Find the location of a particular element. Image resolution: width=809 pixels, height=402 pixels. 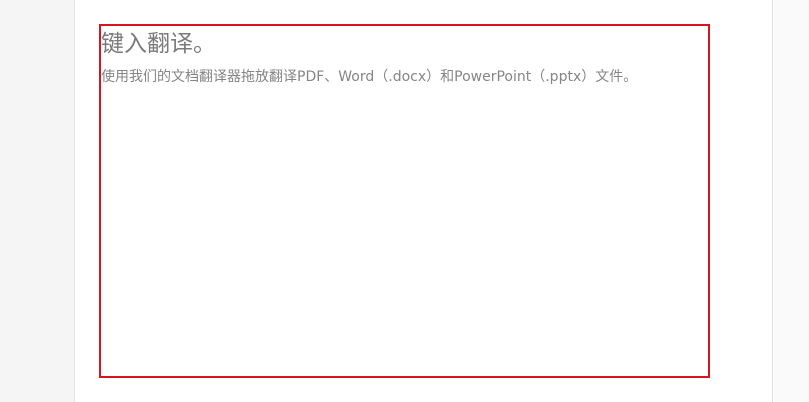

right-side-strip is located at coordinates (791, 201).